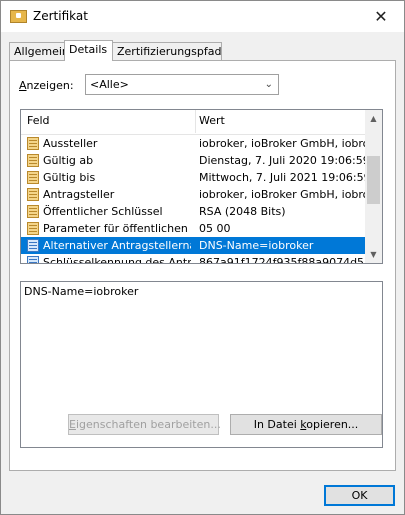 This screenshot has height=515, width=405. I want to click on certificate-icon, so click(18, 16).